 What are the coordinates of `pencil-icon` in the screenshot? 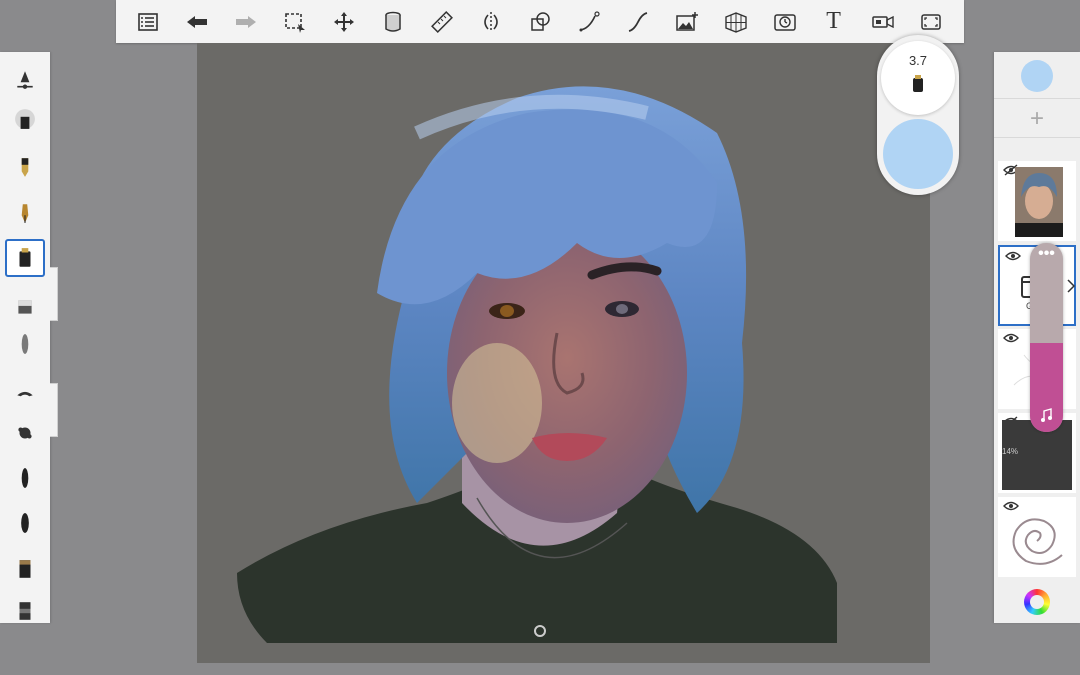 It's located at (25, 167).